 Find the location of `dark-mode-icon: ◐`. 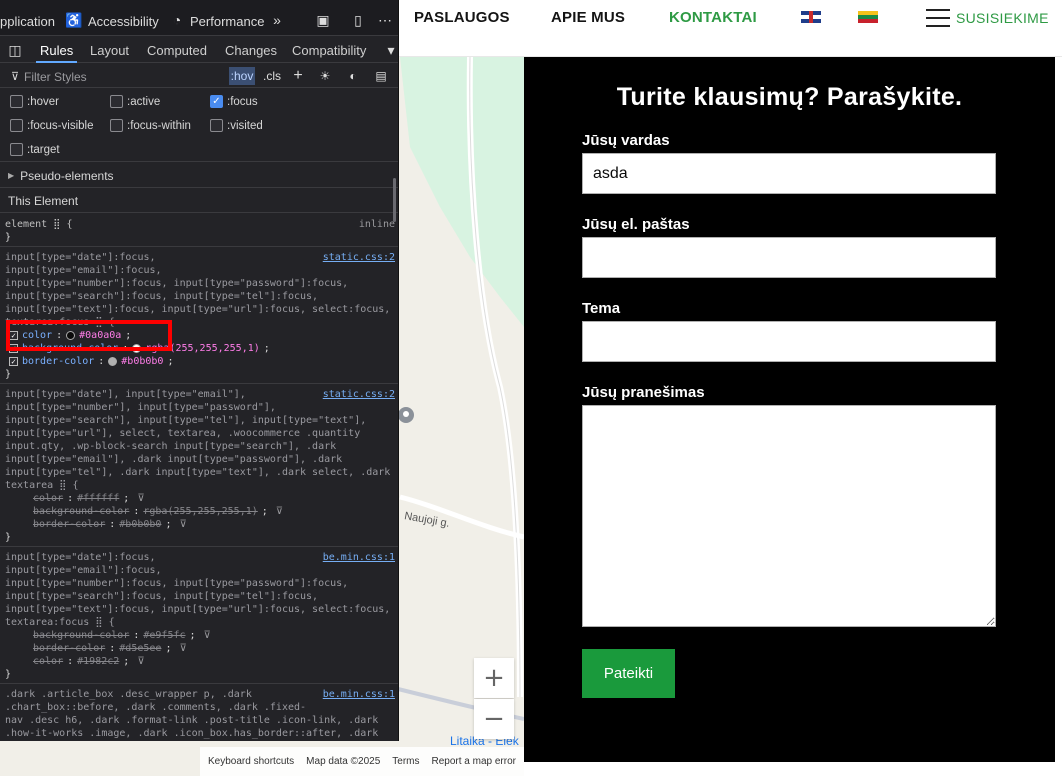

dark-mode-icon: ◐ is located at coordinates (353, 76).